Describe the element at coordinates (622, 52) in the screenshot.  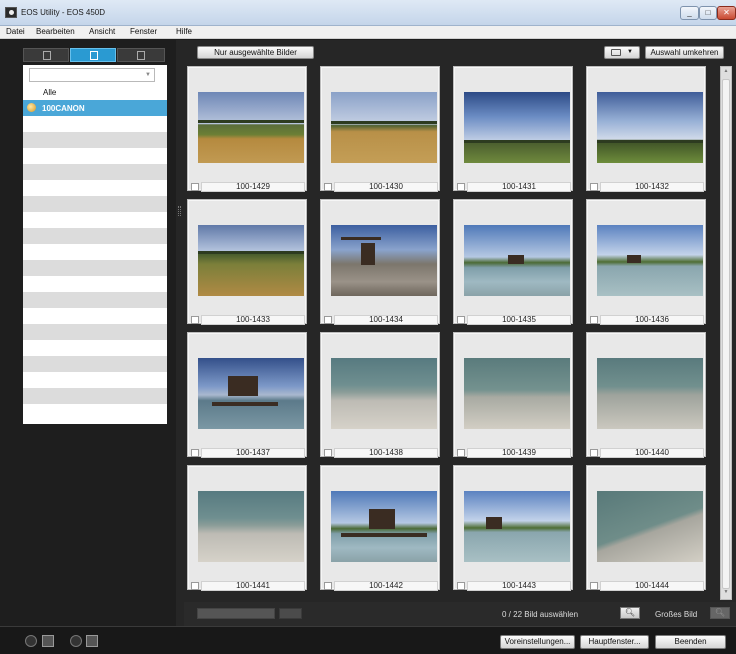
I see `tools-dropdown-button: ▼` at that location.